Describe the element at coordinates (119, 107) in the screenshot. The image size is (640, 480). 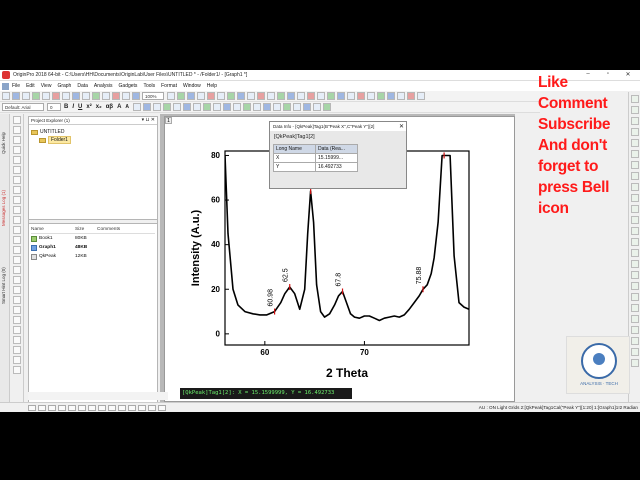
I see `increase-font-button: A` at that location.